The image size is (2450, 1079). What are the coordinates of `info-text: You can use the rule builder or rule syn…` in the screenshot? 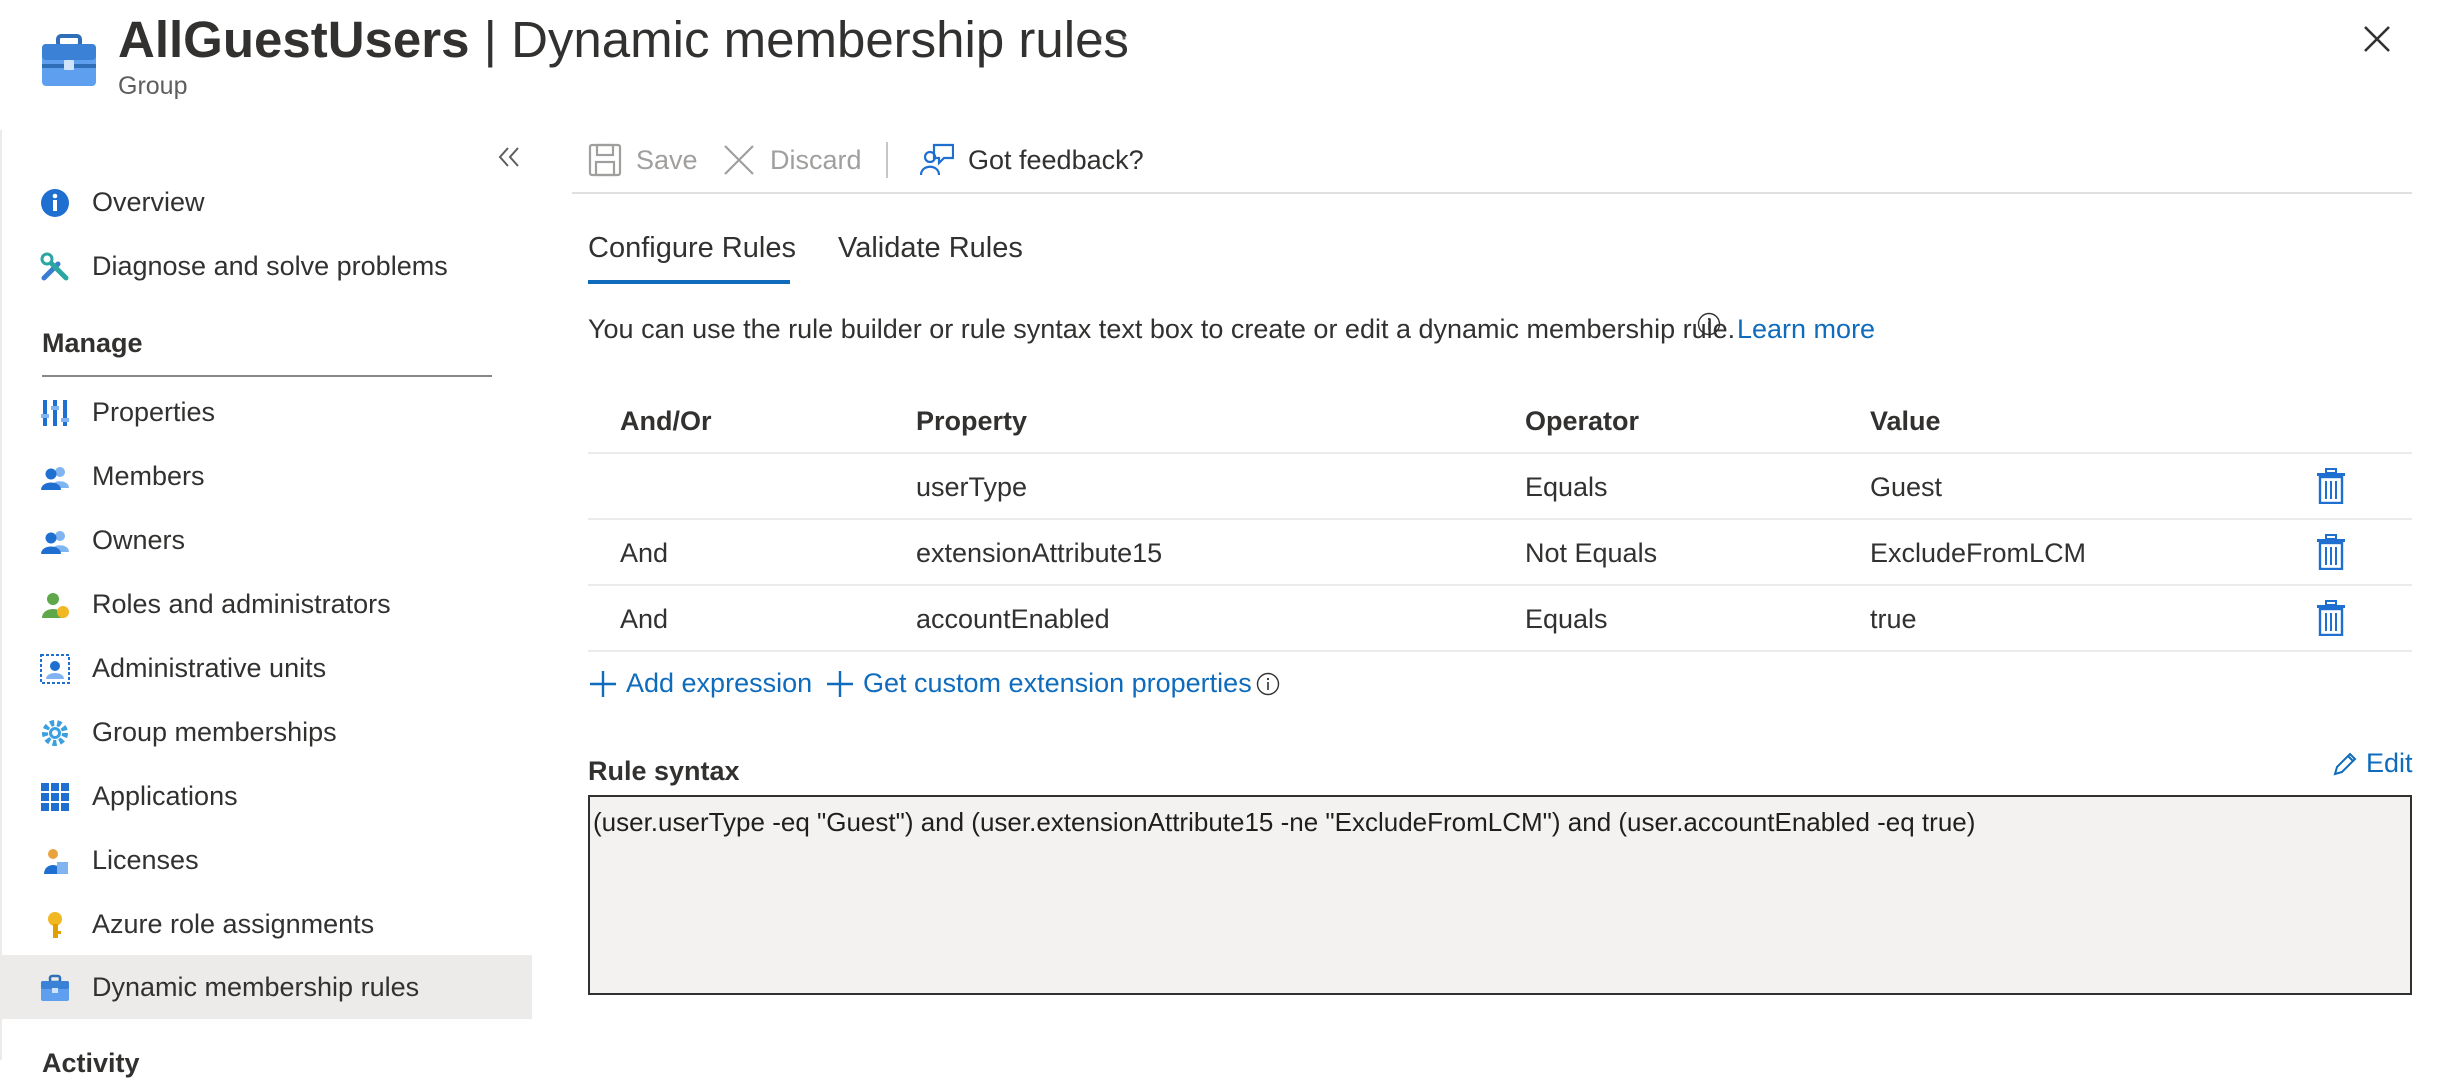 It's located at (1161, 329).